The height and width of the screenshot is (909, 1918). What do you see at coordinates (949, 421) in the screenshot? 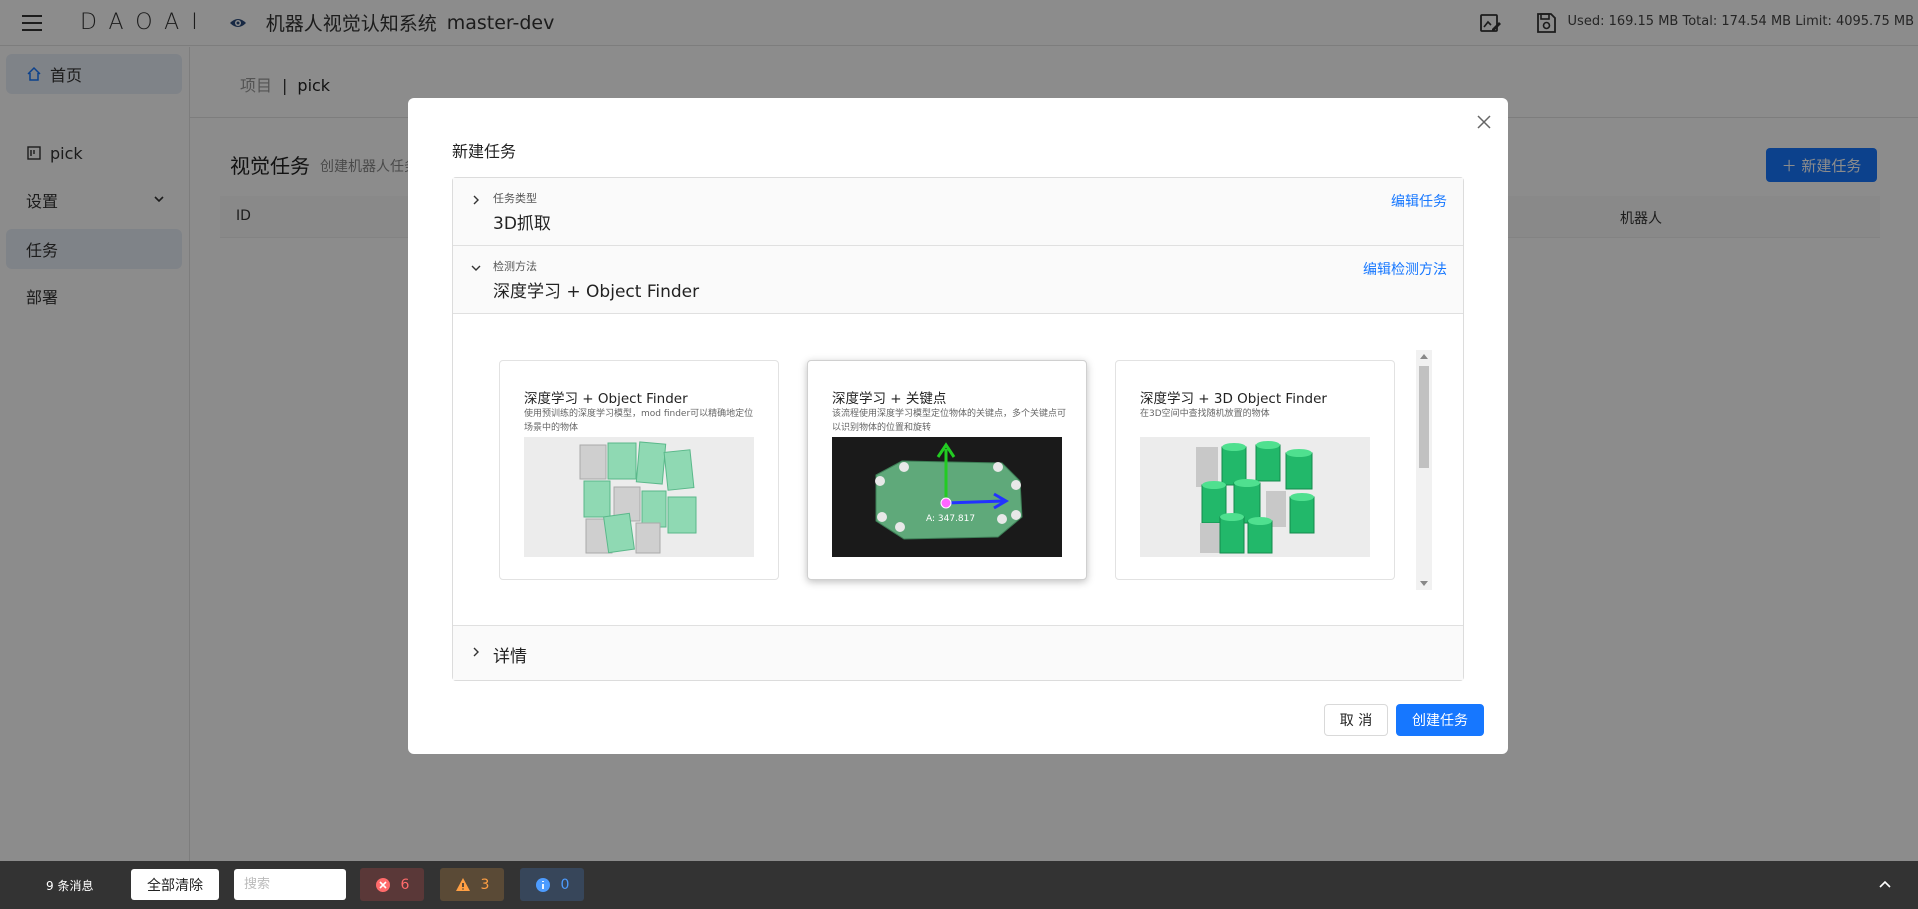
I see `card-description: 该流程使用深度学习模型定位物体的关键点，多个关键点可以识别物体的位置和旋转` at bounding box center [949, 421].